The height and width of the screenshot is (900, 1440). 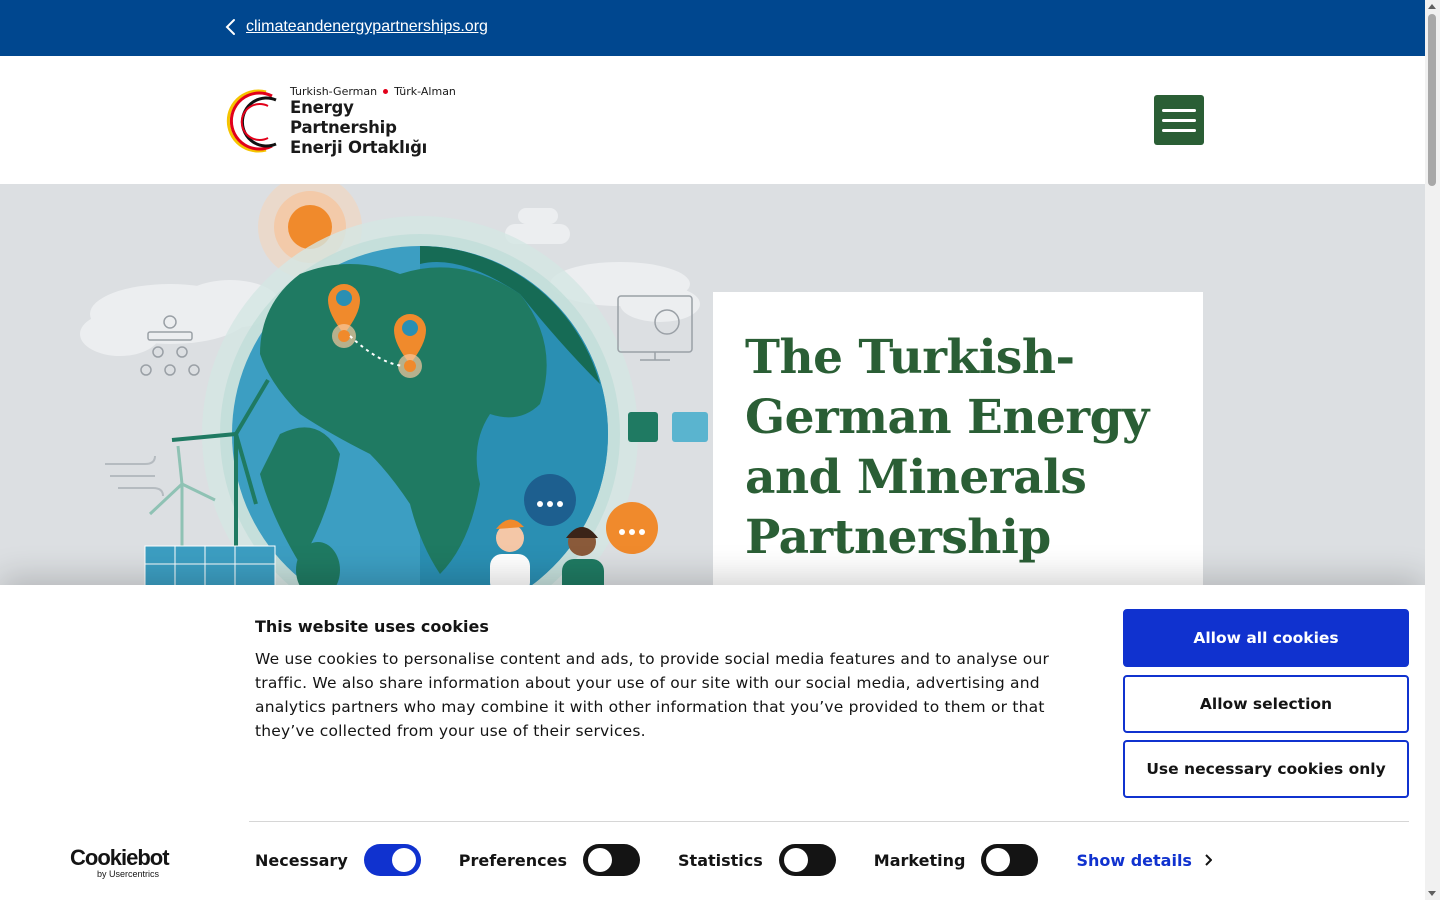 What do you see at coordinates (334, 91) in the screenshot?
I see `logo-line-turkish-german: Turkish-German` at bounding box center [334, 91].